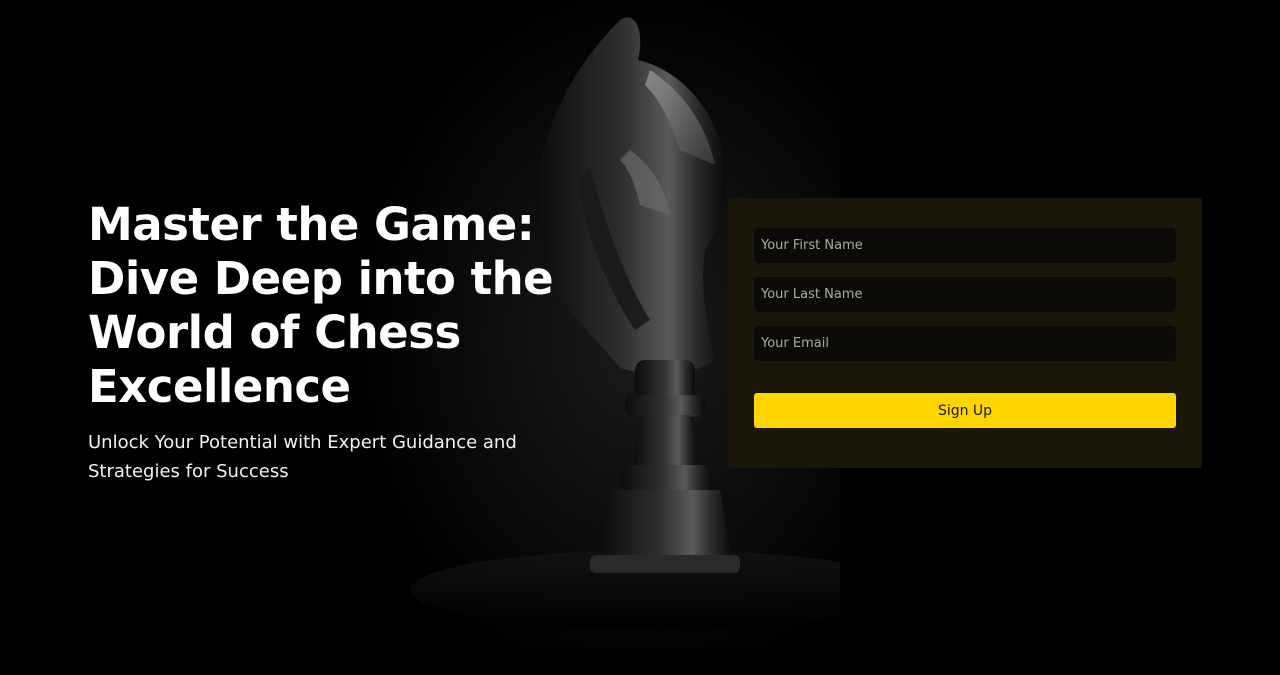 This screenshot has width=1280, height=675. What do you see at coordinates (965, 245) in the screenshot?
I see `first-name-input` at bounding box center [965, 245].